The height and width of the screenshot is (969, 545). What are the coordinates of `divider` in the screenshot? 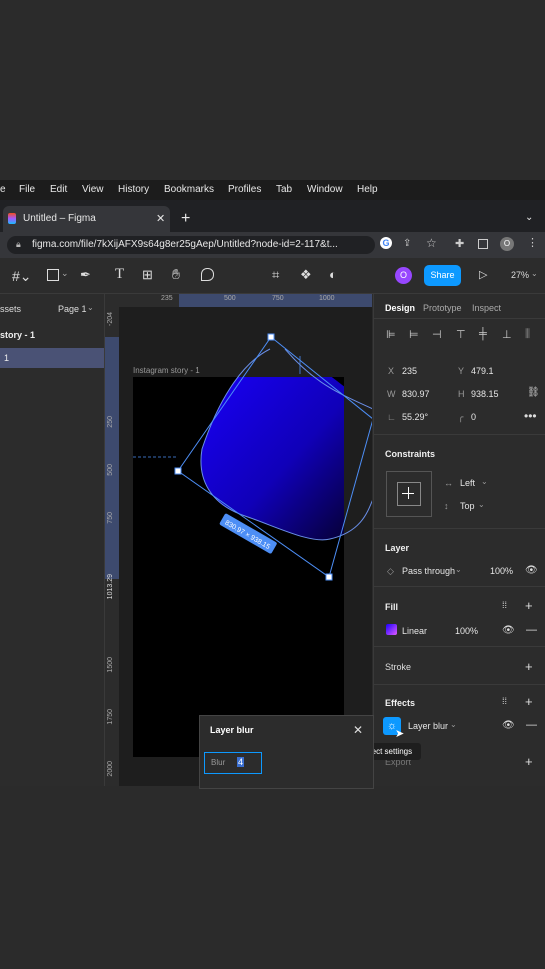 It's located at (459, 318).